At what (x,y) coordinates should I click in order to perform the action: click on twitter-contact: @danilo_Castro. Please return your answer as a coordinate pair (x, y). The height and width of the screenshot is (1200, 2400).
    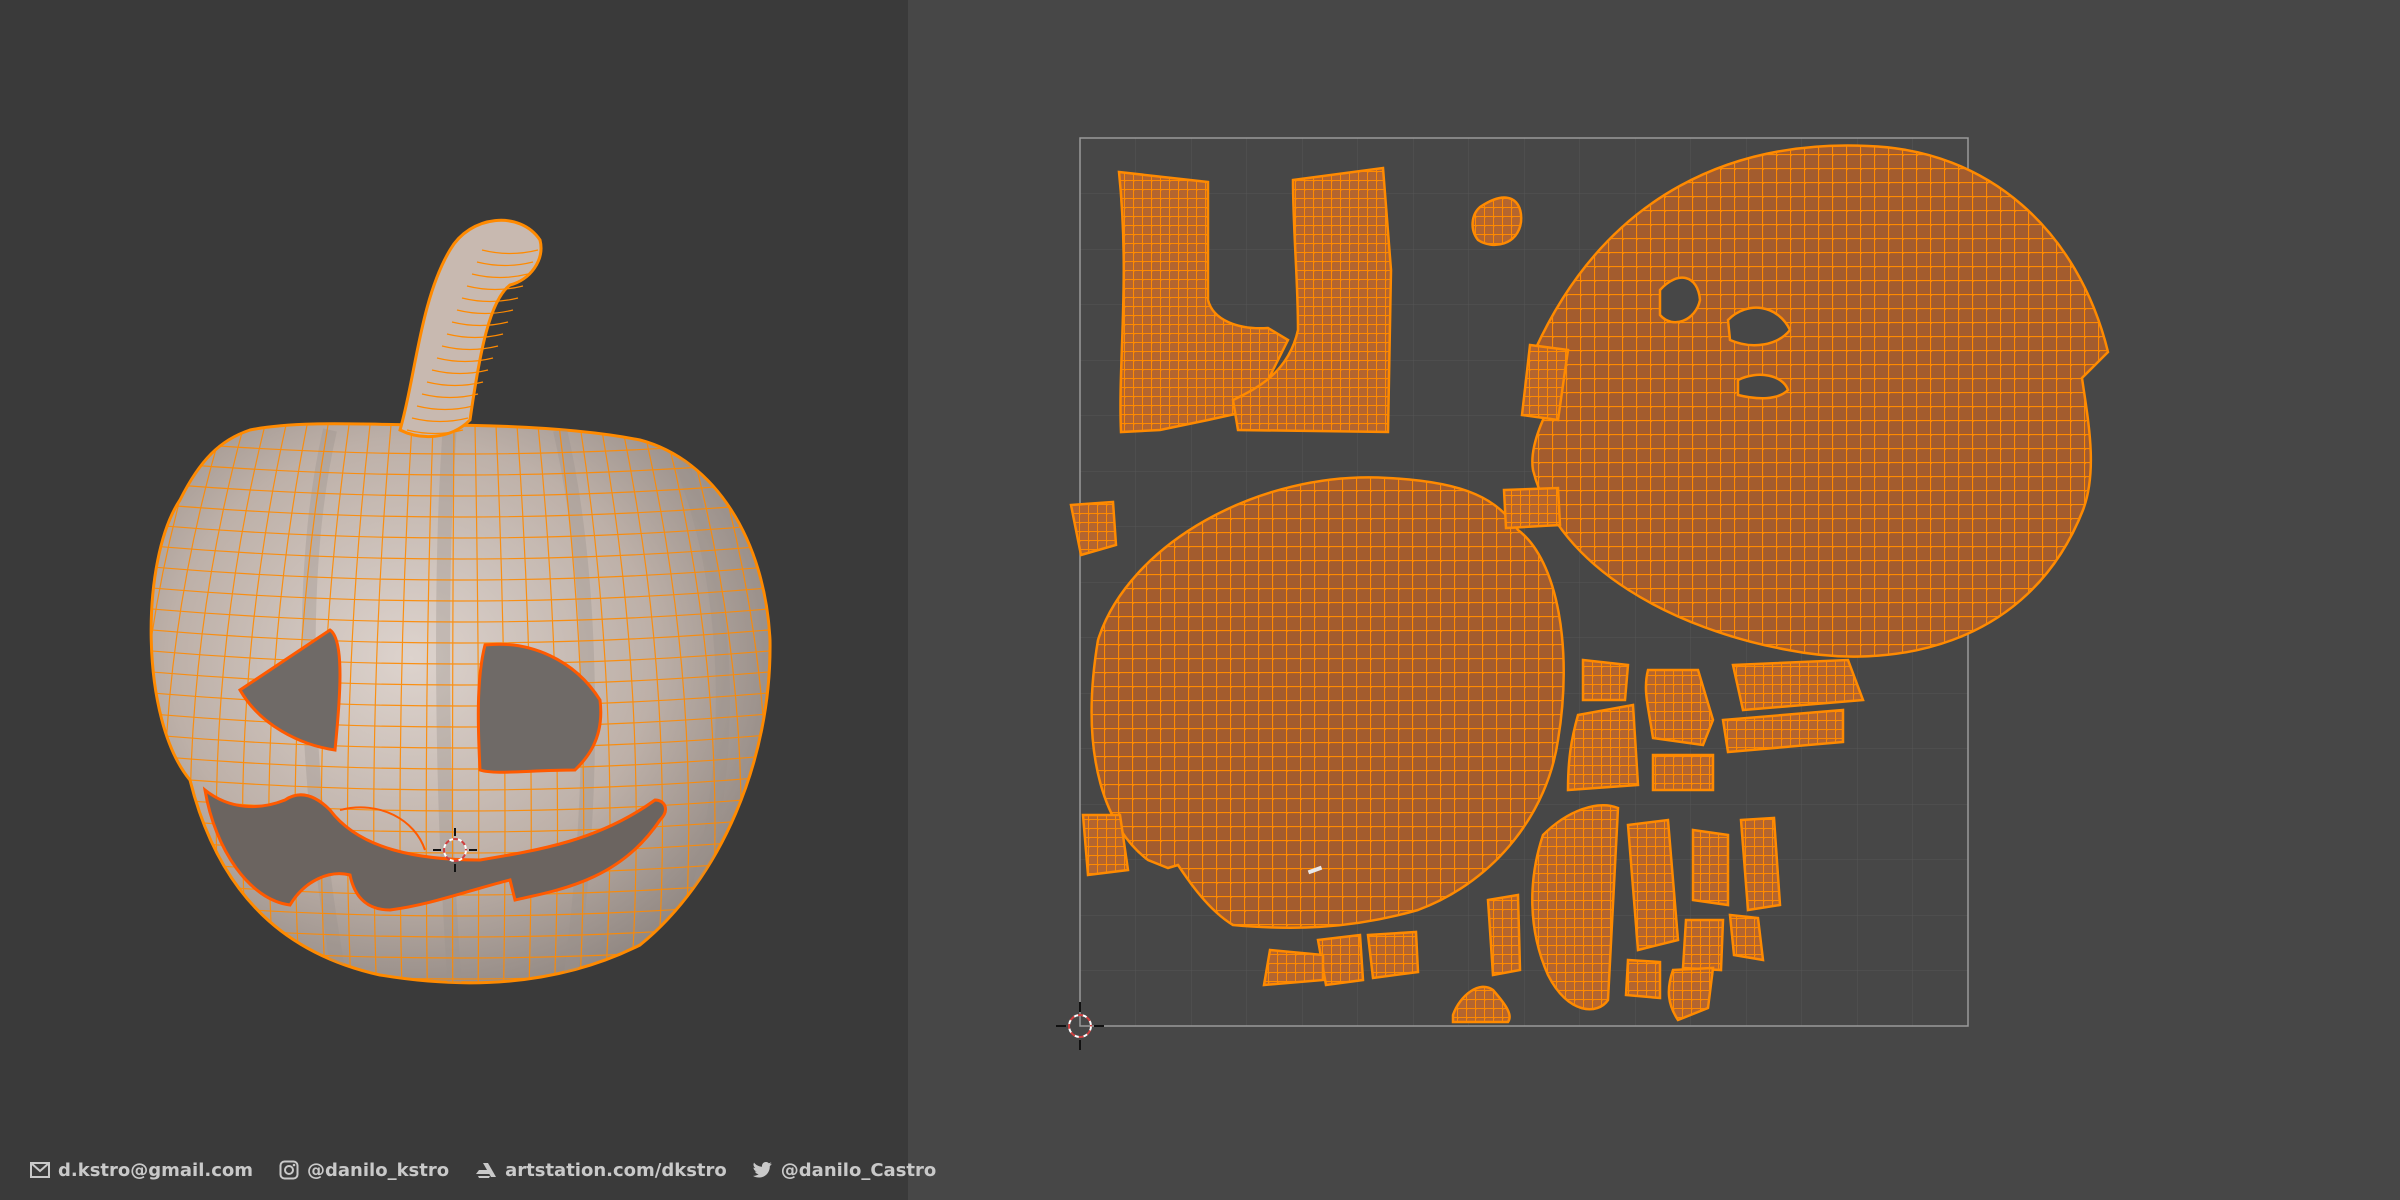
    Looking at the image, I should click on (844, 1170).